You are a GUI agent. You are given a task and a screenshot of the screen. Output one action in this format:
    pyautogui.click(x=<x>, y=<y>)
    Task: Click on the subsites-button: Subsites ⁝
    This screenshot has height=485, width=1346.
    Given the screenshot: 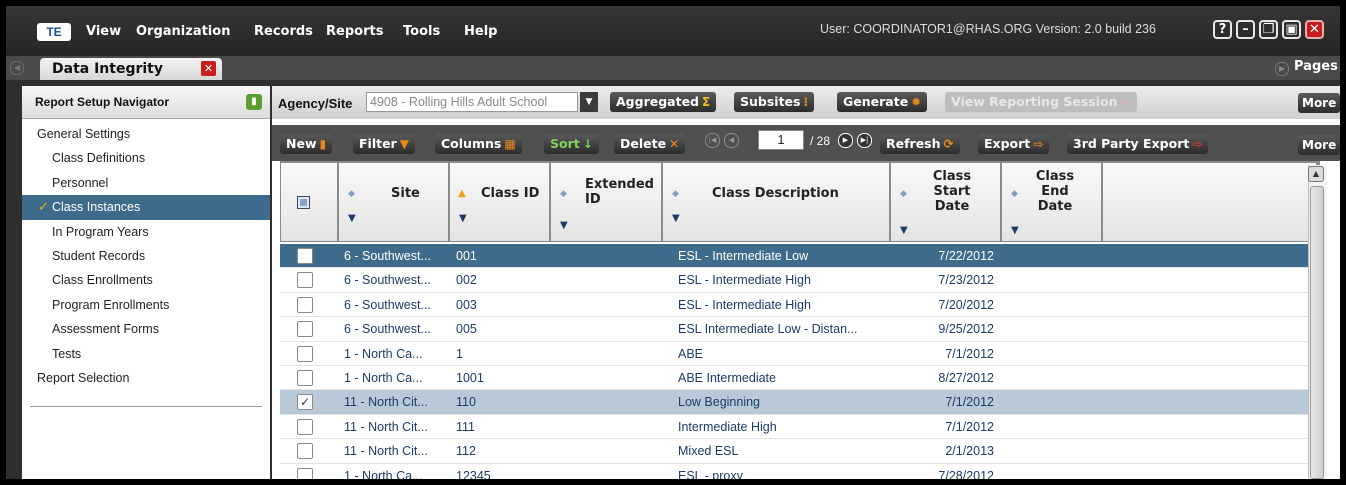 What is the action you would take?
    pyautogui.click(x=774, y=102)
    